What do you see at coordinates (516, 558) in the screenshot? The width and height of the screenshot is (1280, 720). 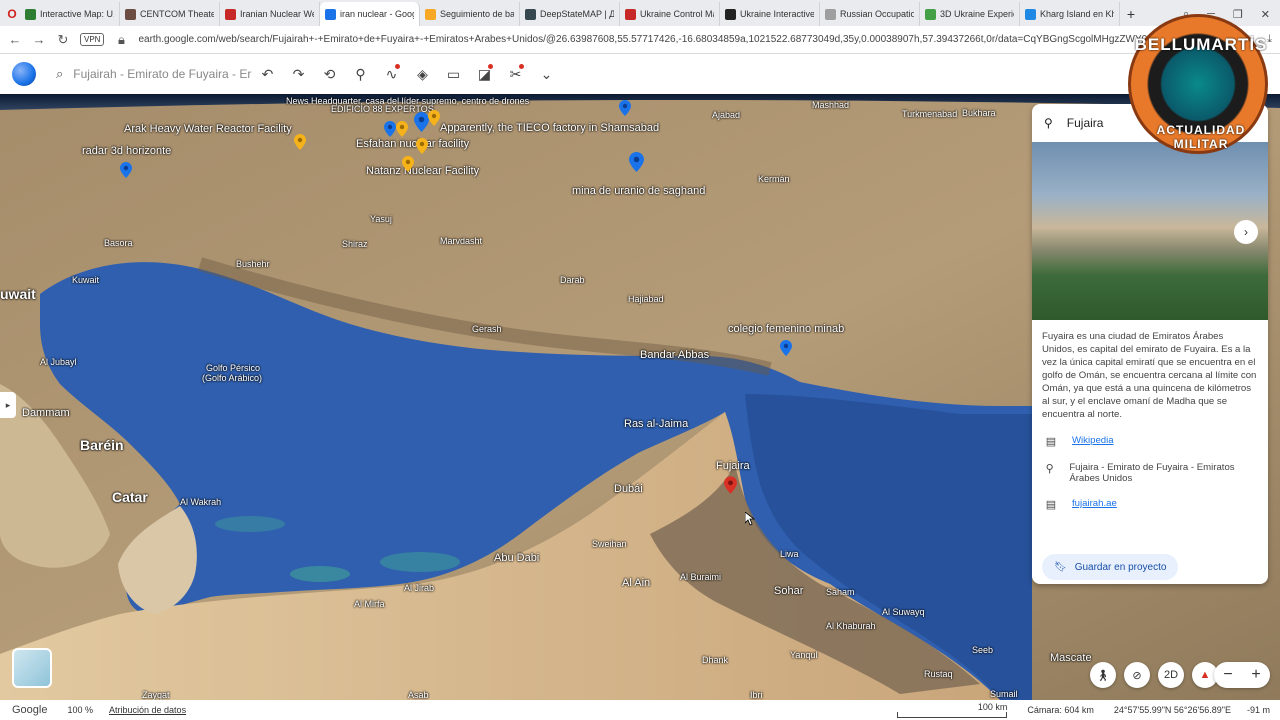 I see `map-place-label: Abu Dabi` at bounding box center [516, 558].